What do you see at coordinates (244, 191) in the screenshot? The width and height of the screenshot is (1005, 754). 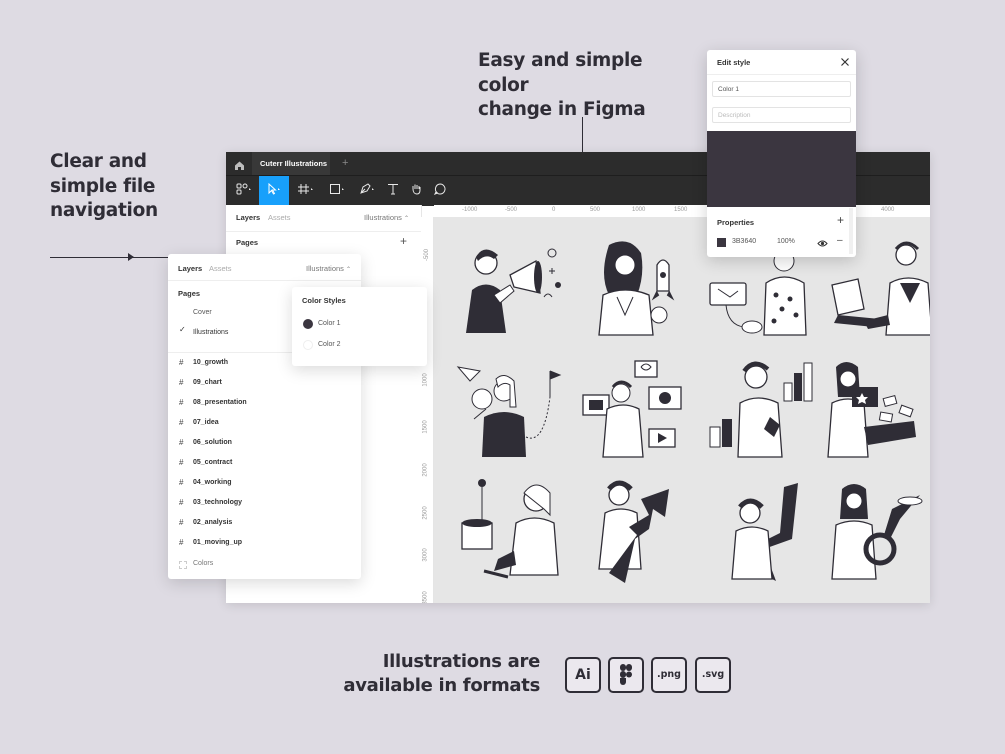 I see `figma-menu-icon` at bounding box center [244, 191].